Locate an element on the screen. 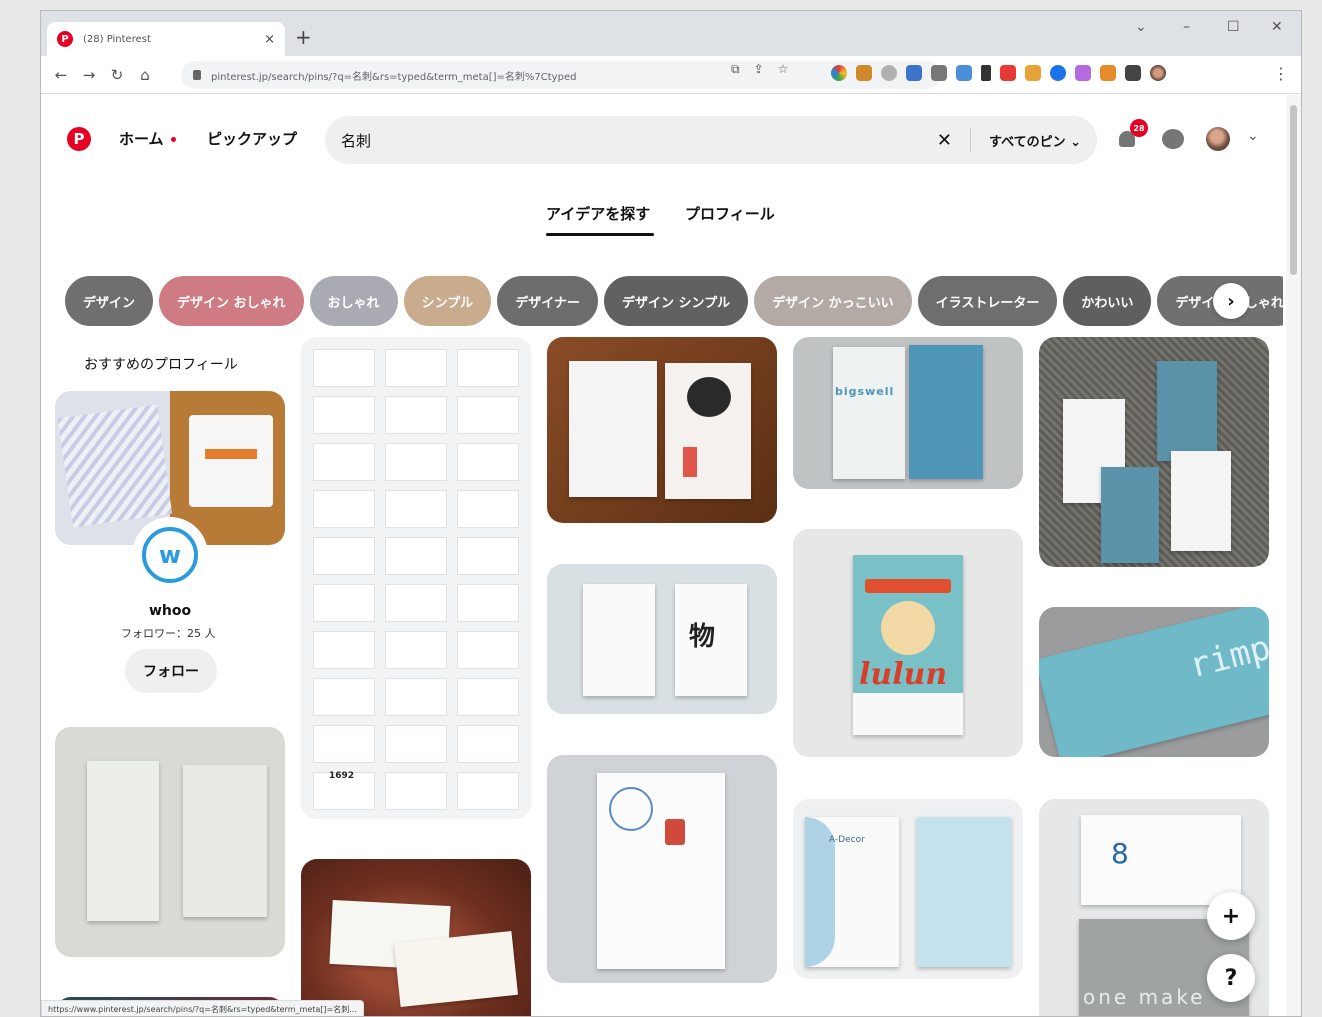 This screenshot has height=1017, width=1322. chip-1: デザイン おしゃれ is located at coordinates (231, 301).